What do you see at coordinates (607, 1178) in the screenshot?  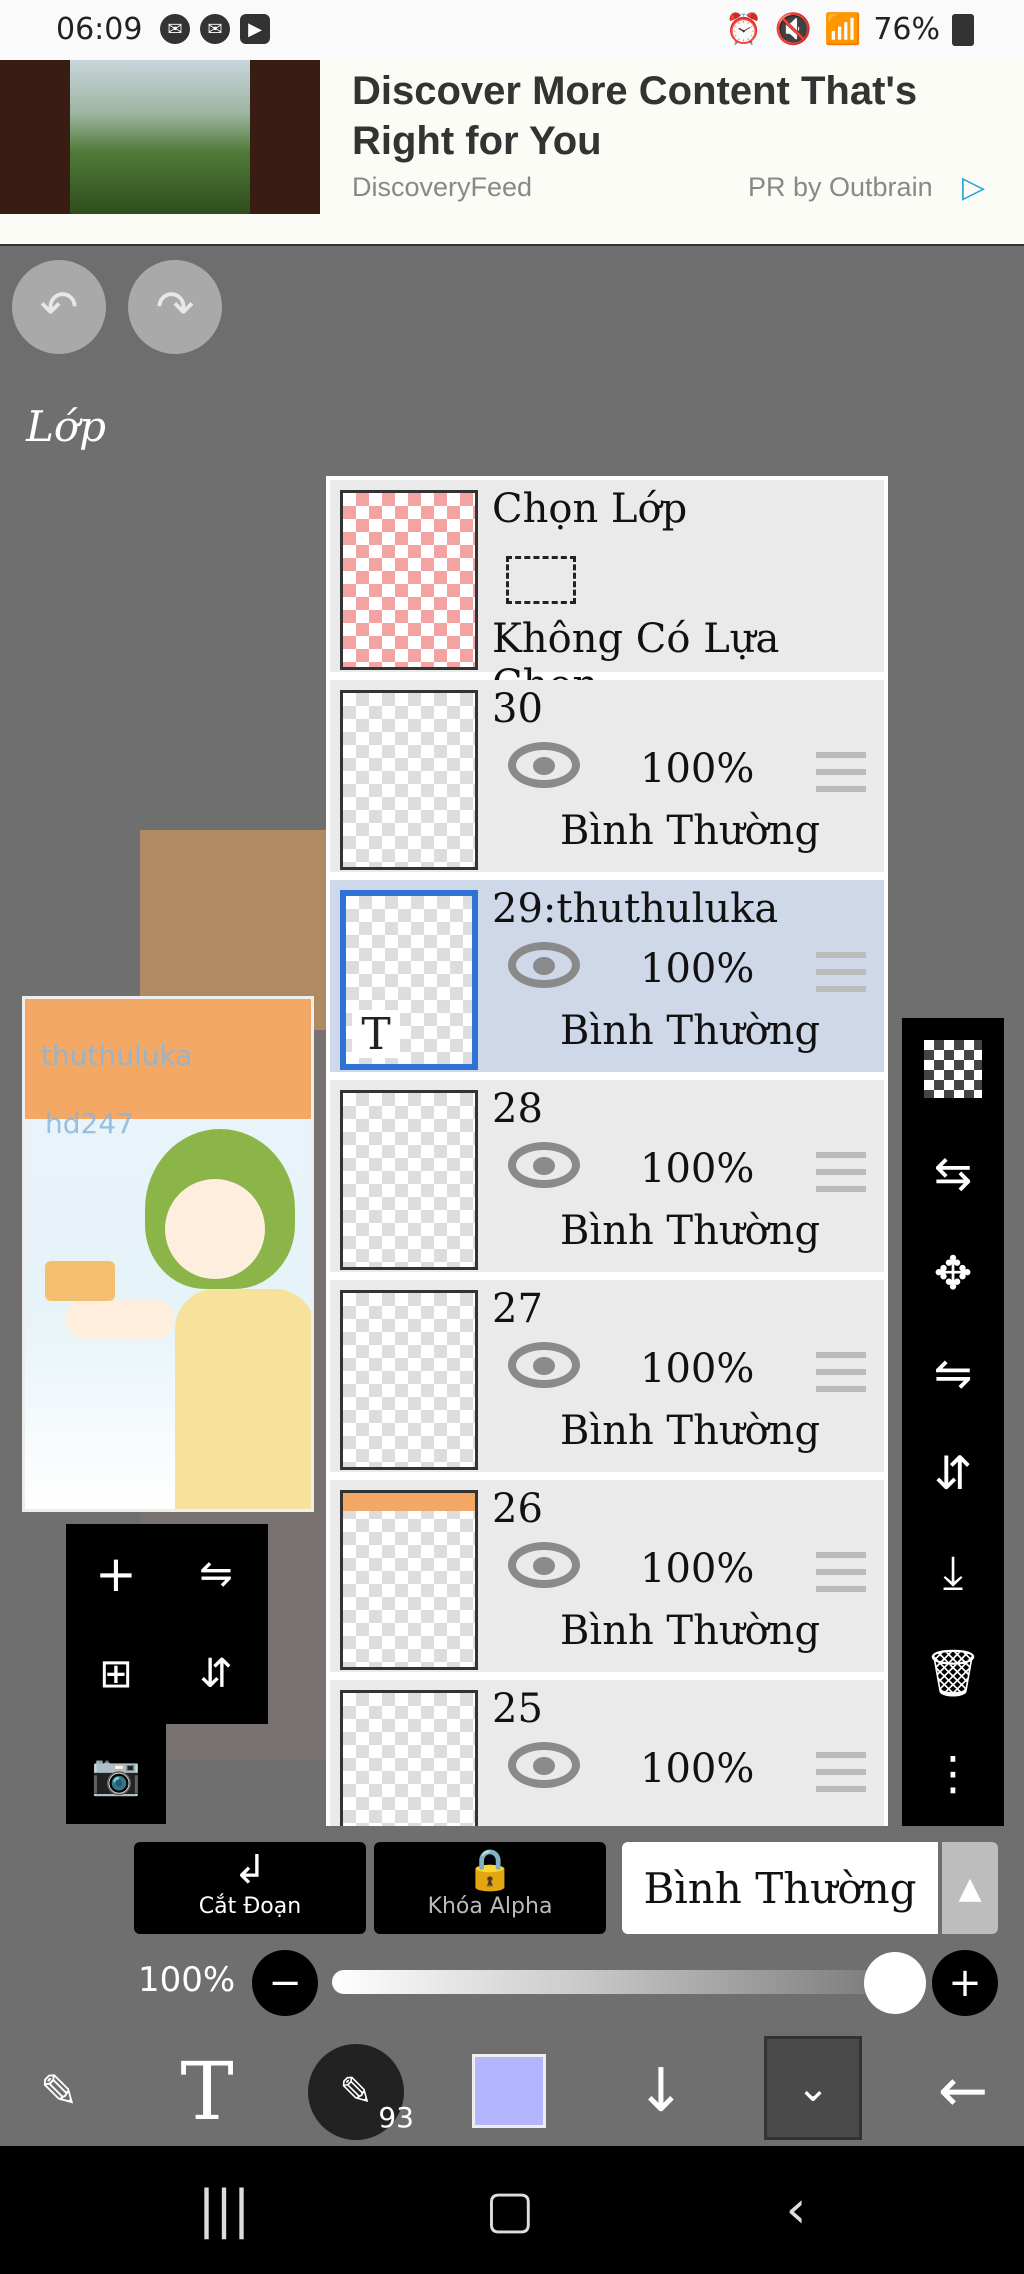 I see `layer-row: 28 100% Bình Thường` at bounding box center [607, 1178].